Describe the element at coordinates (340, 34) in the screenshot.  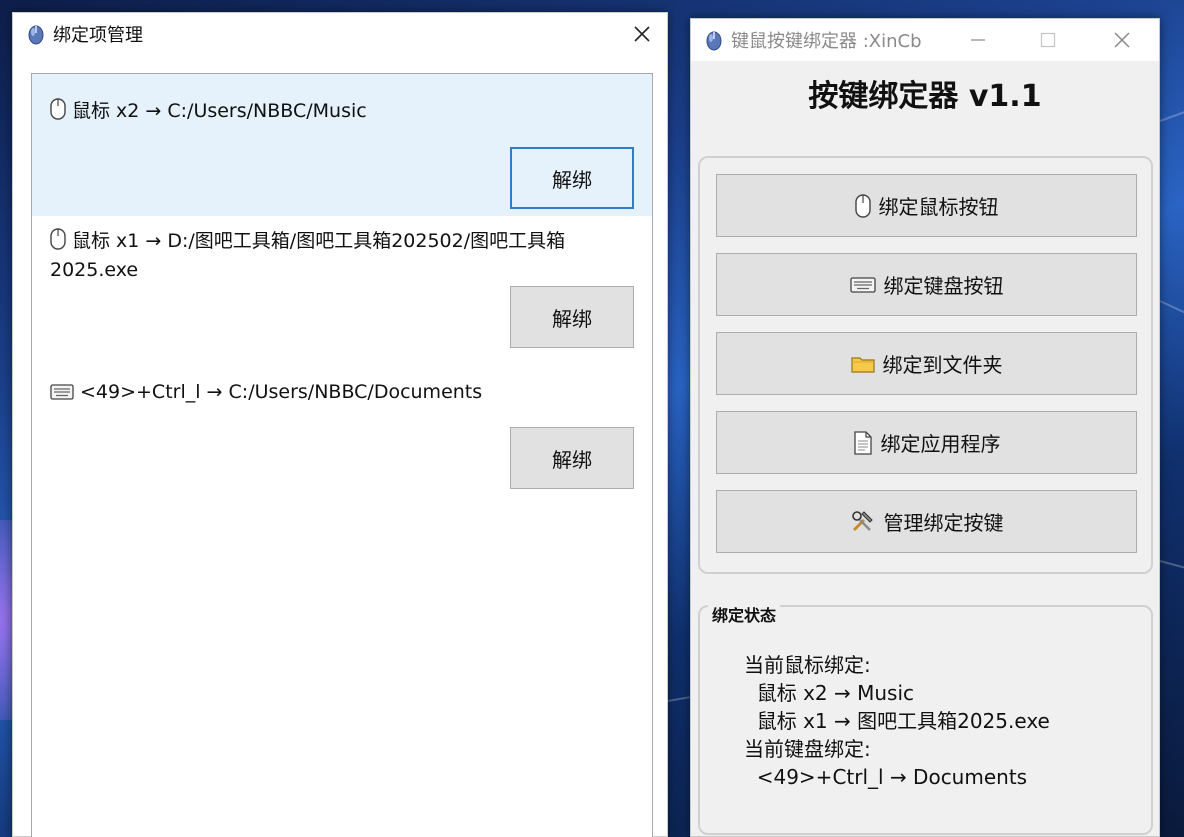
I see `titlebar: 绑定项管理` at that location.